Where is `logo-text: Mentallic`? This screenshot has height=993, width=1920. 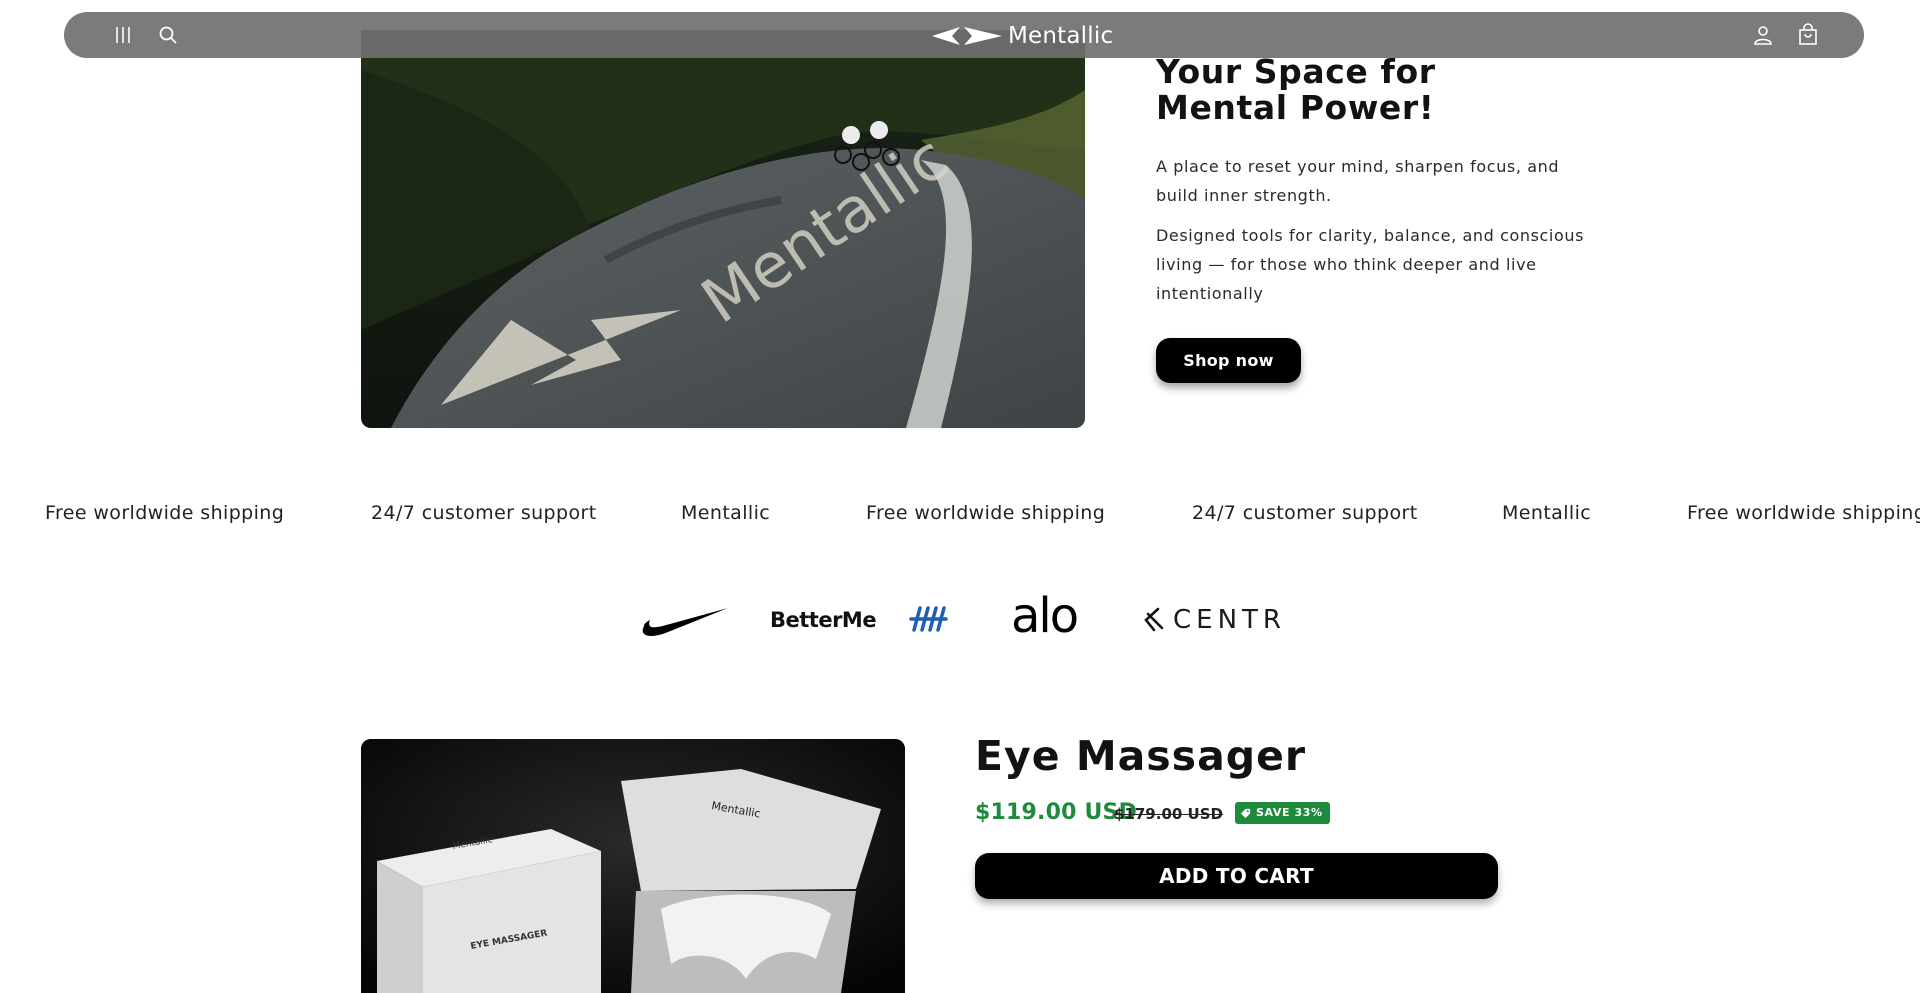 logo-text: Mentallic is located at coordinates (1061, 36).